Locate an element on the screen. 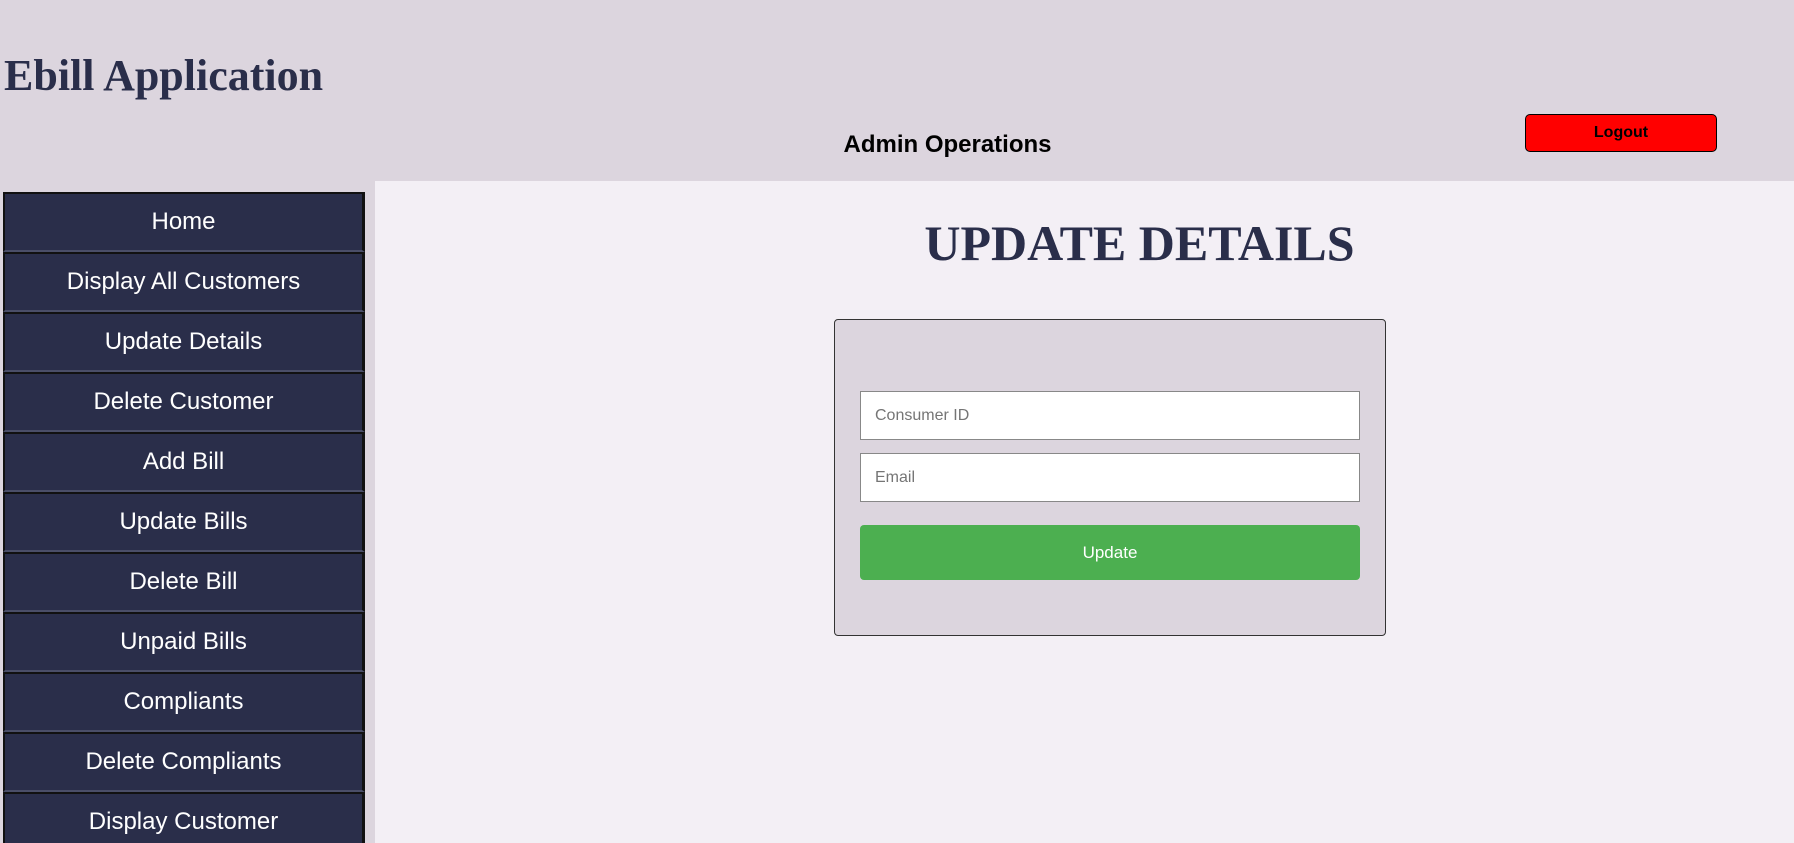 The image size is (1794, 843). page-title: UPDATE DETAILS is located at coordinates (1139, 243).